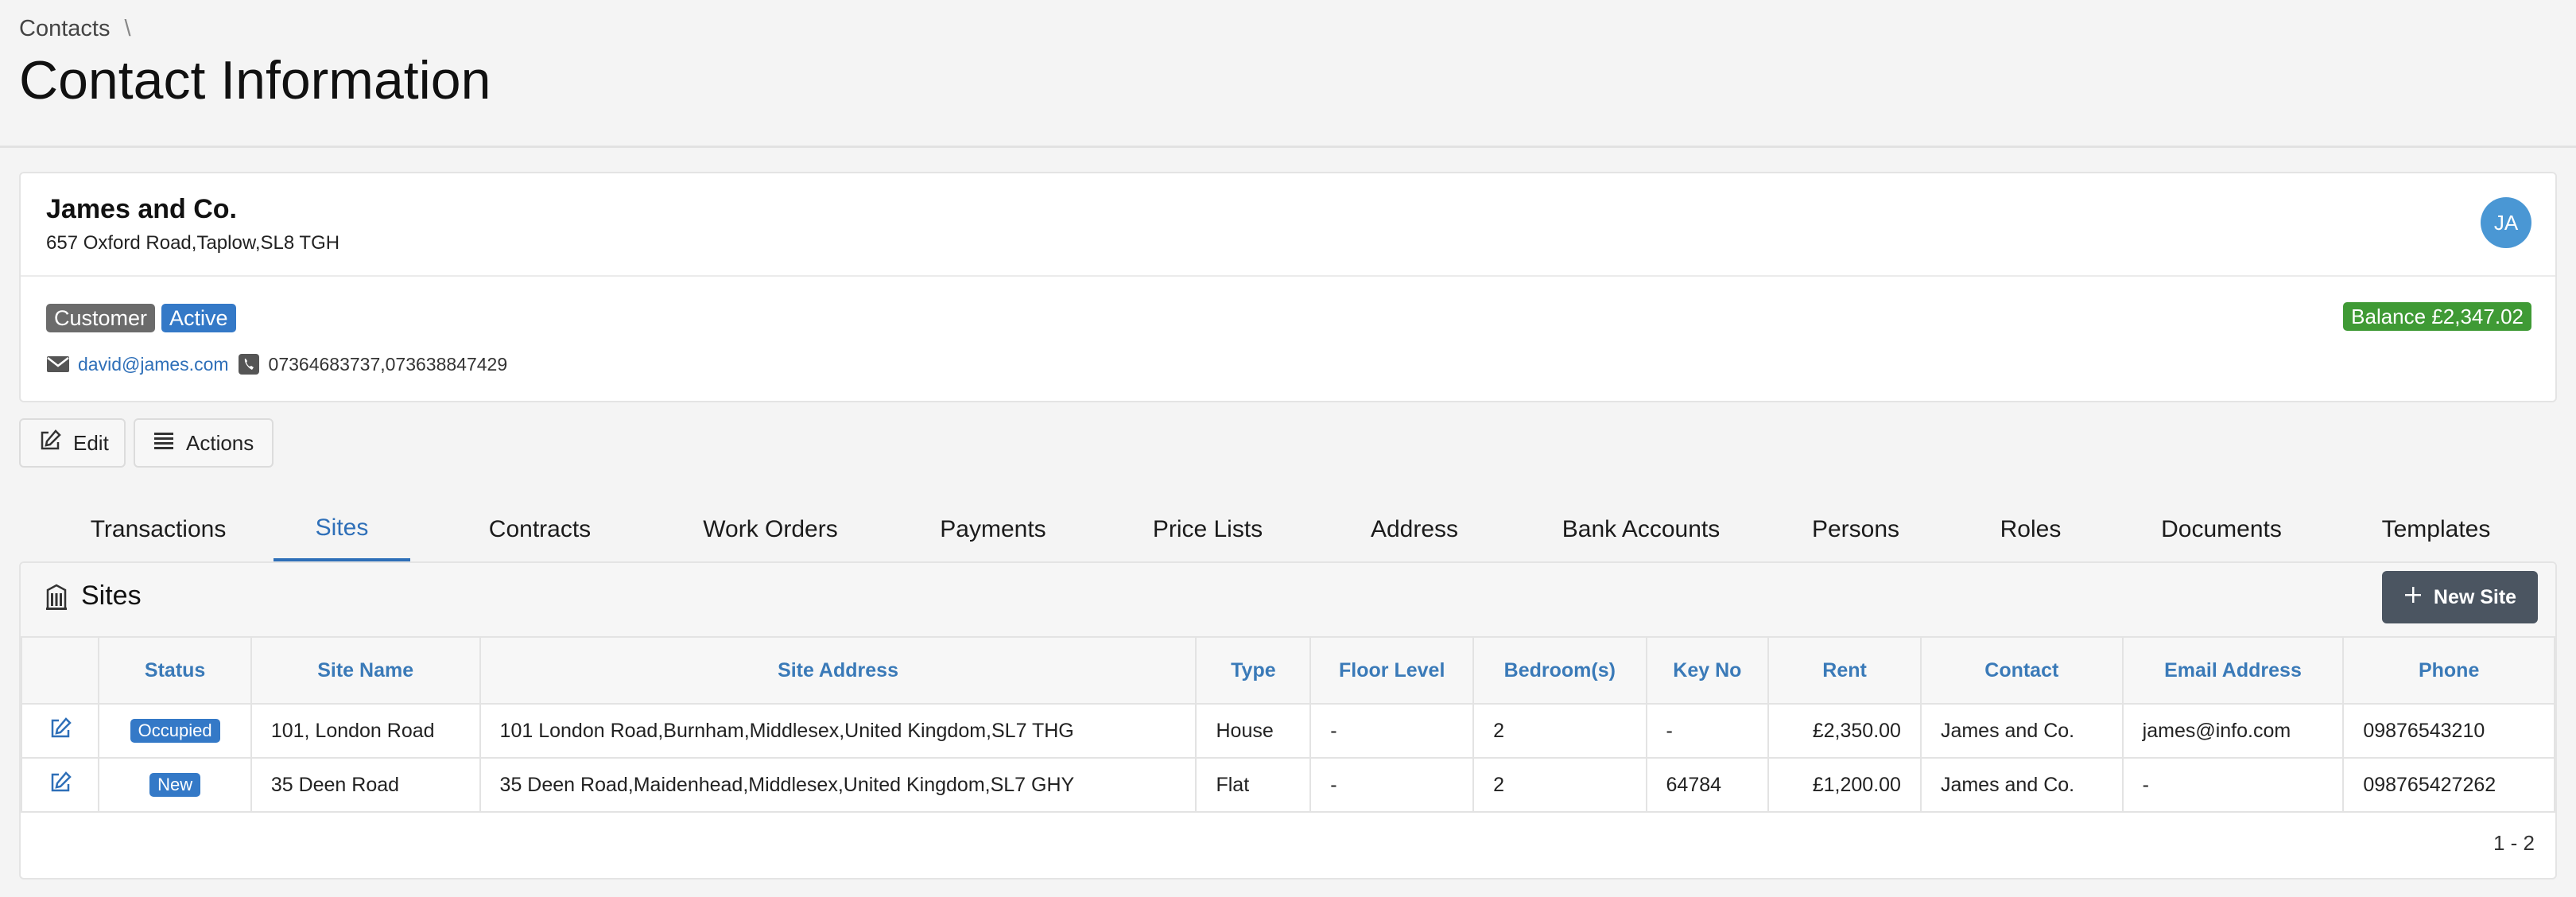 The width and height of the screenshot is (2576, 897). What do you see at coordinates (60, 671) in the screenshot?
I see `column-header-actions` at bounding box center [60, 671].